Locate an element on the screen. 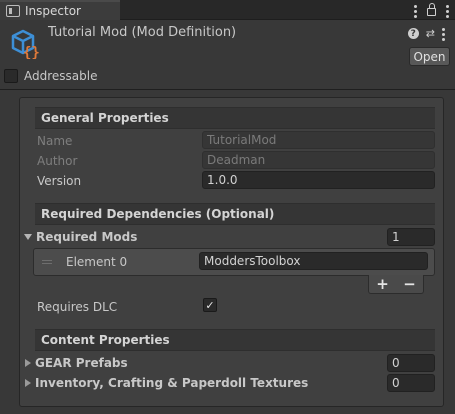 This screenshot has width=455, height=414. lock-icon is located at coordinates (431, 9).